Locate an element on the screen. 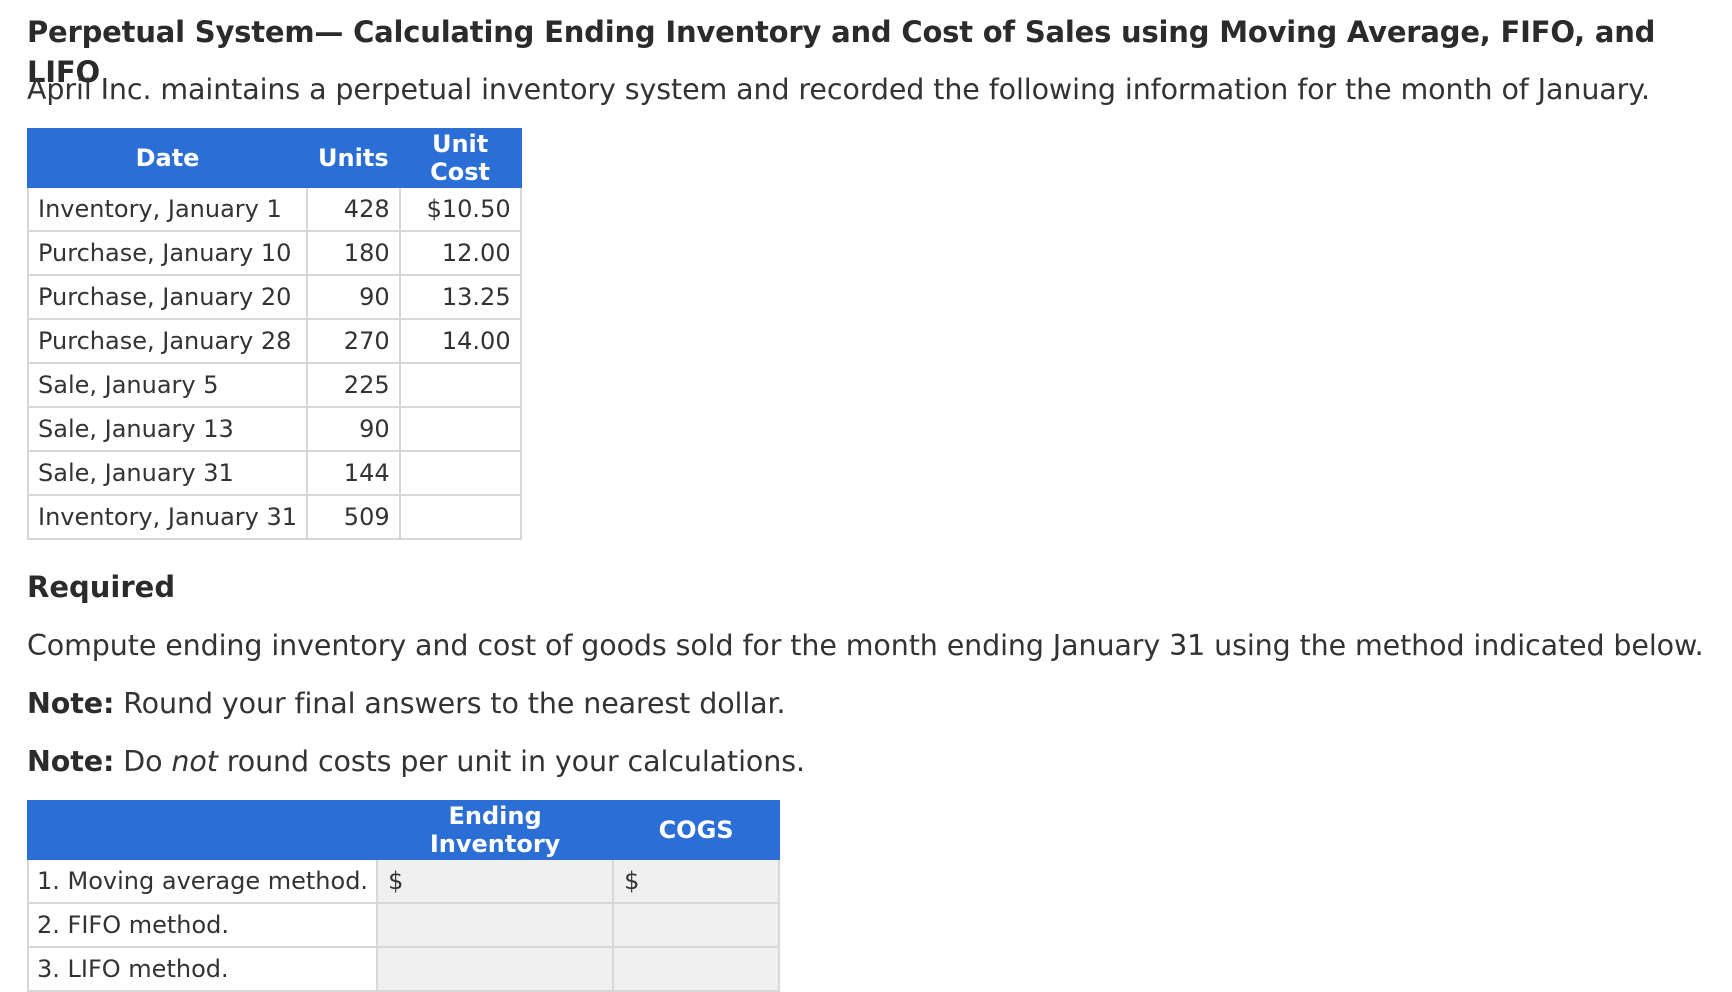 The height and width of the screenshot is (992, 1732). unit-cost-cell: $10.50 is located at coordinates (460, 209).